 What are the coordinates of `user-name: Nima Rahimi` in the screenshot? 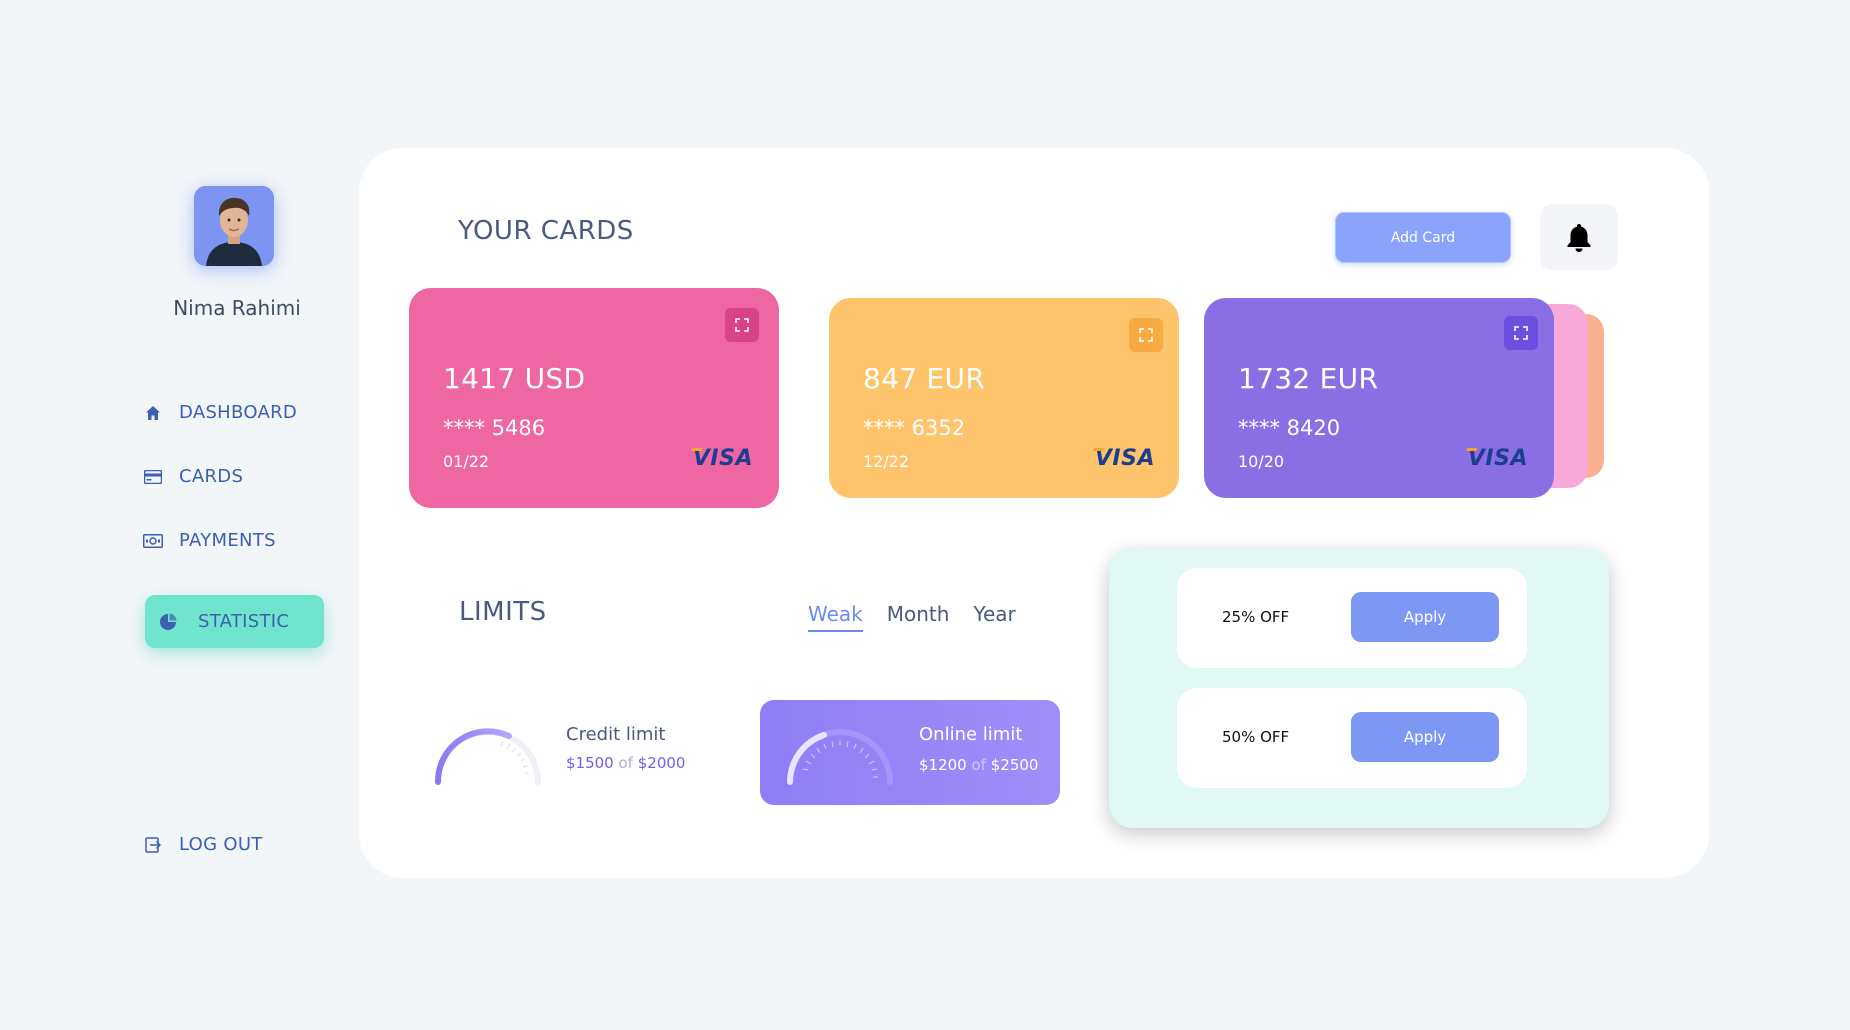 It's located at (237, 308).